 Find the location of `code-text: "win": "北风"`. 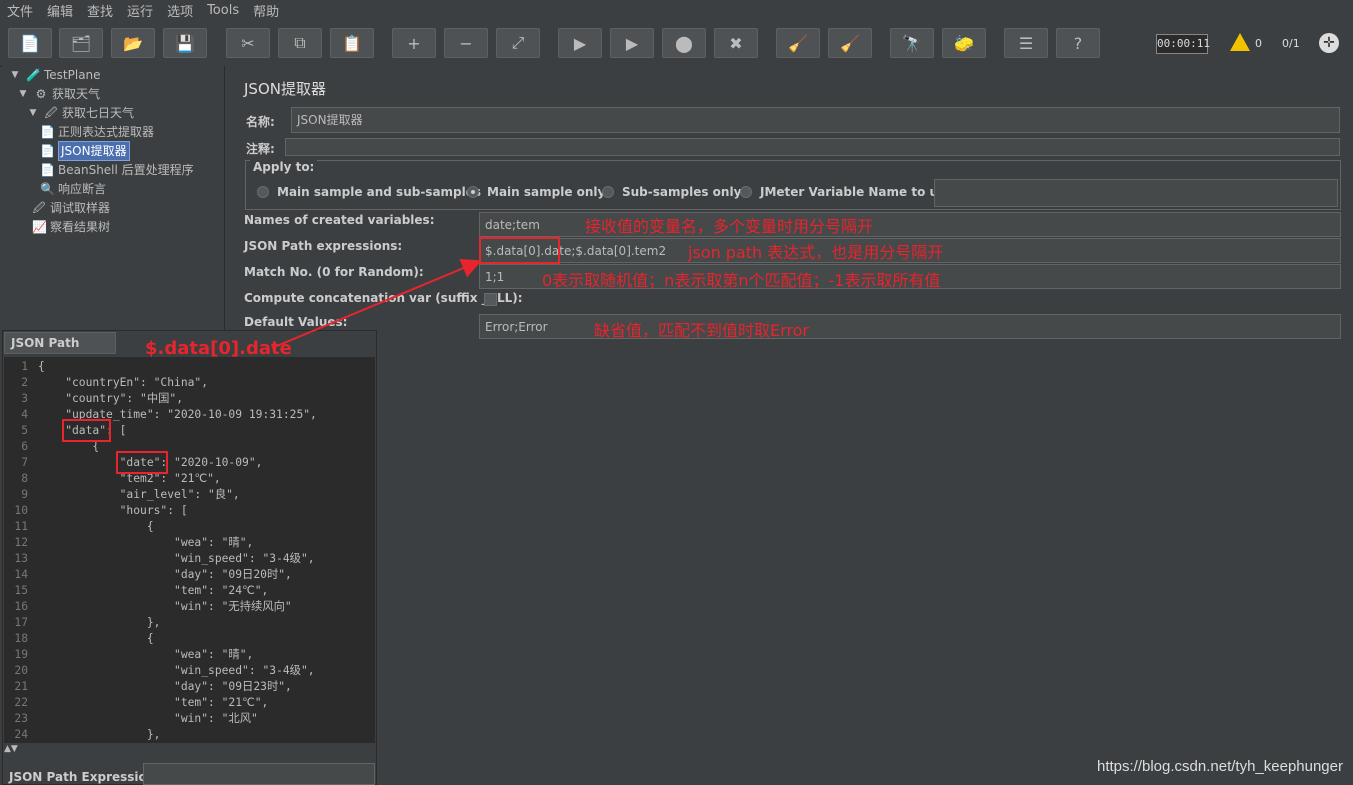

code-text: "win": "北风" is located at coordinates (148, 718).